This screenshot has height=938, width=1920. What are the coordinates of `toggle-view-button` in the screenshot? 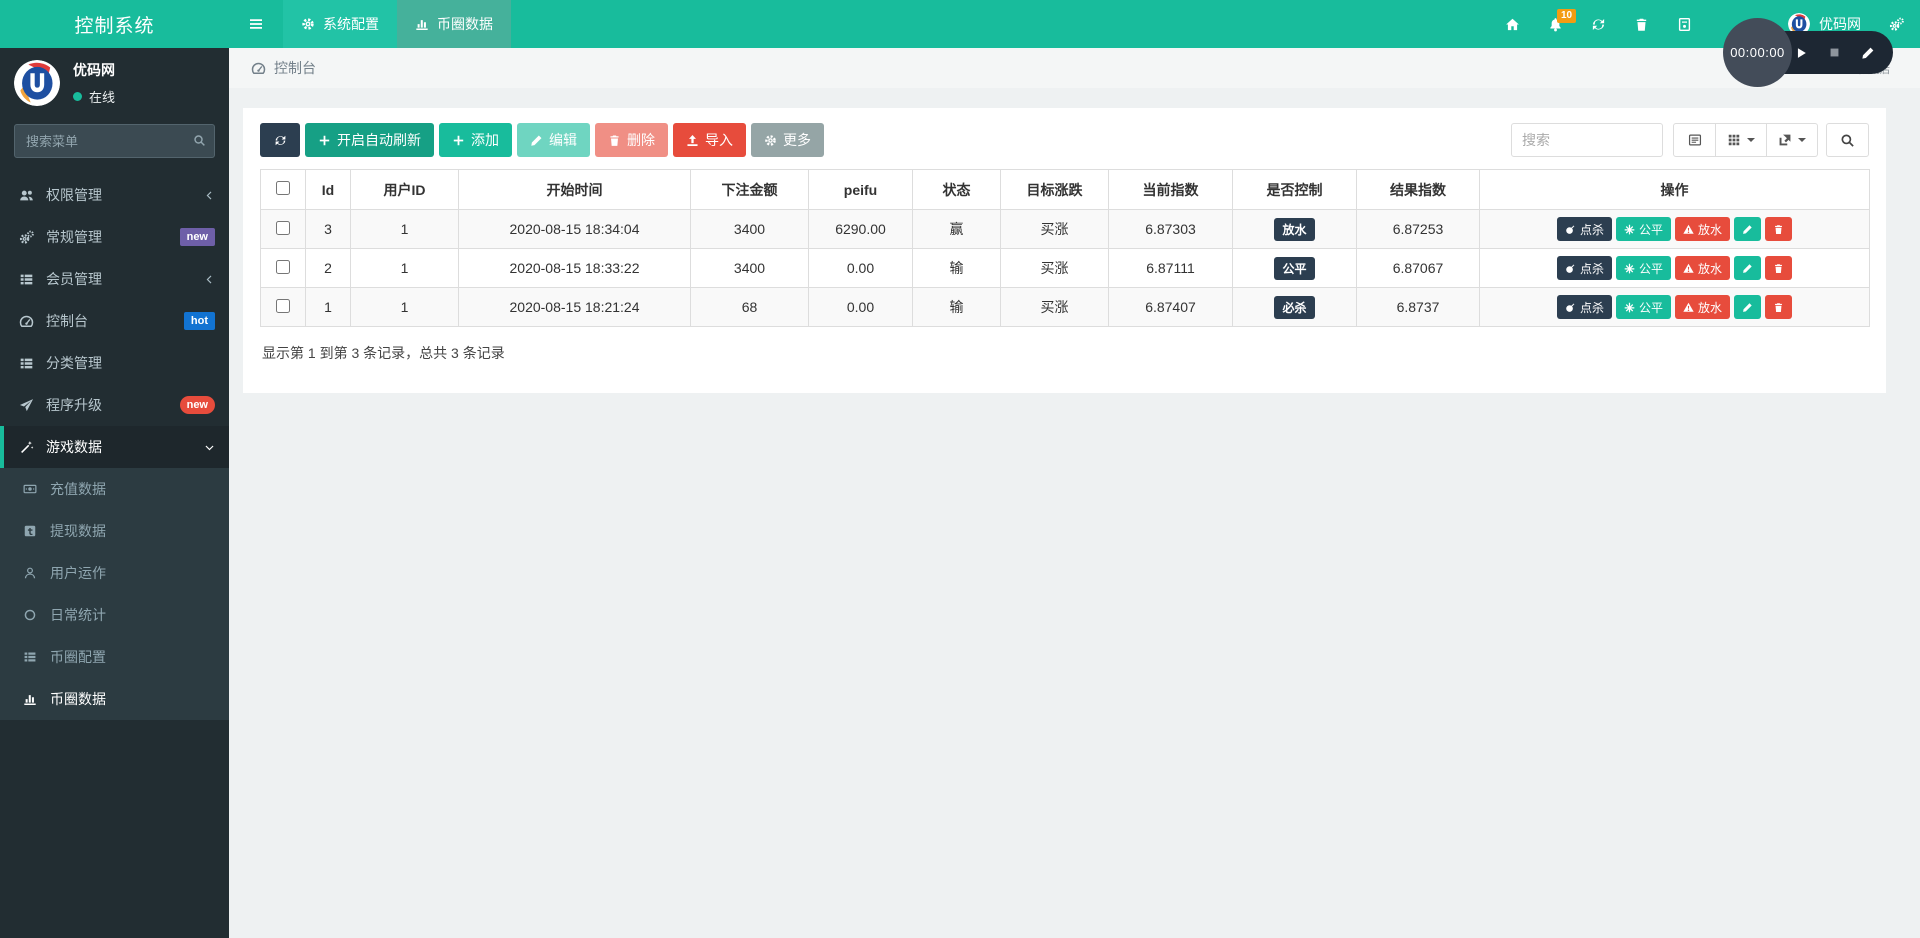 It's located at (1694, 140).